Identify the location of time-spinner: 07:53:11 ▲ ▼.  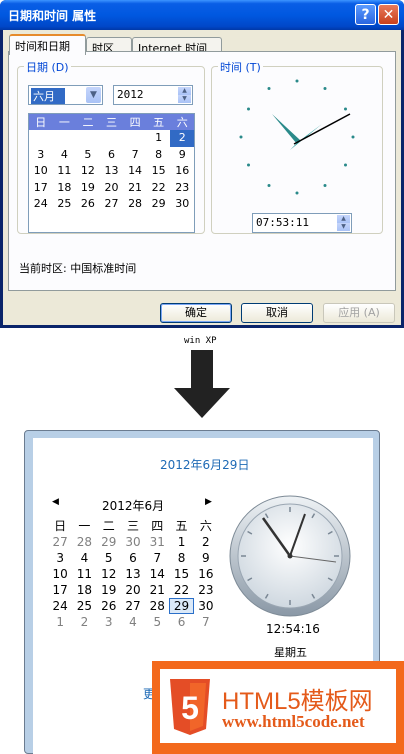
(302, 223).